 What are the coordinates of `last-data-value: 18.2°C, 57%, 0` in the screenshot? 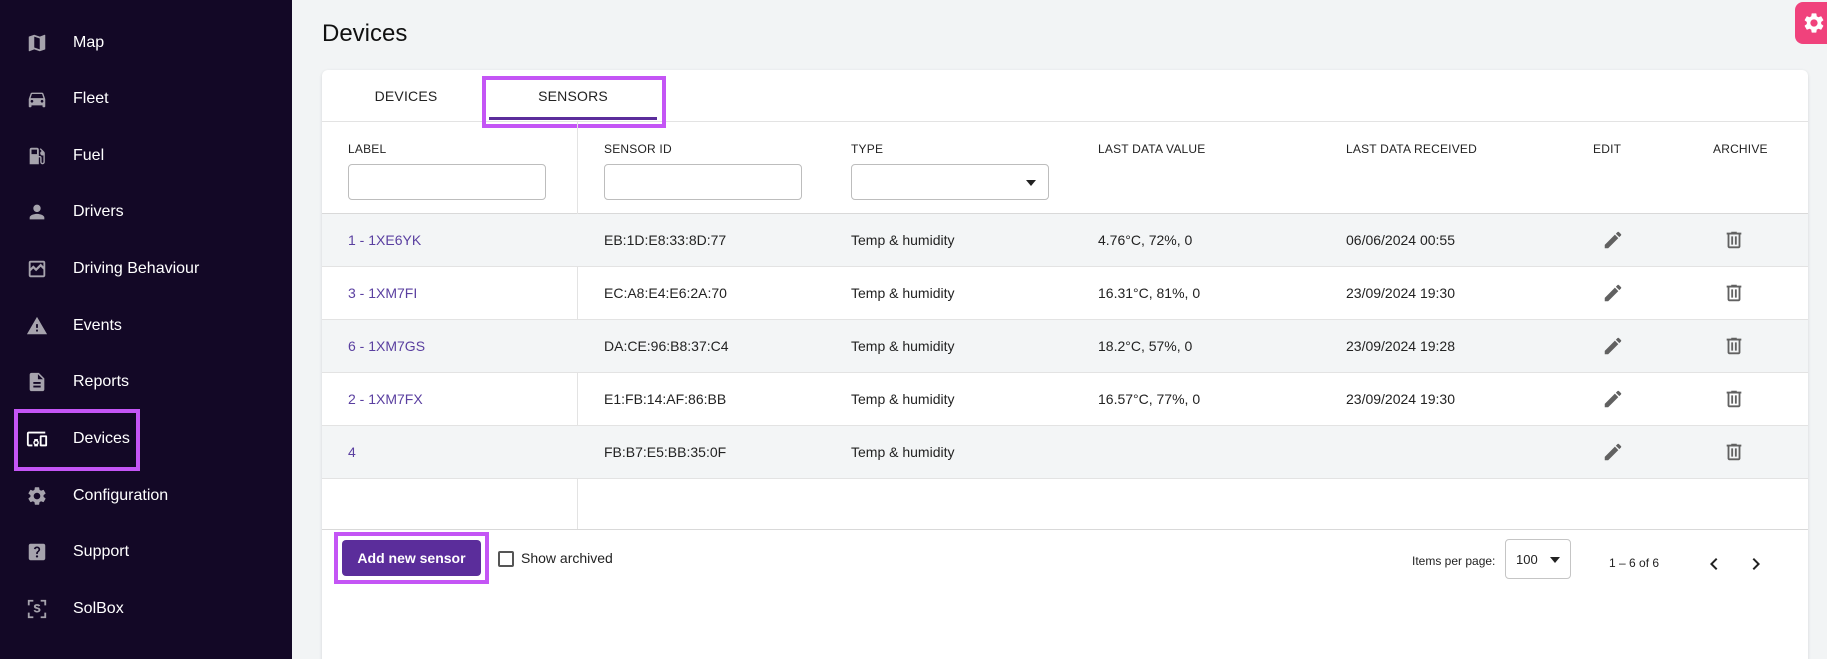 It's located at (1145, 346).